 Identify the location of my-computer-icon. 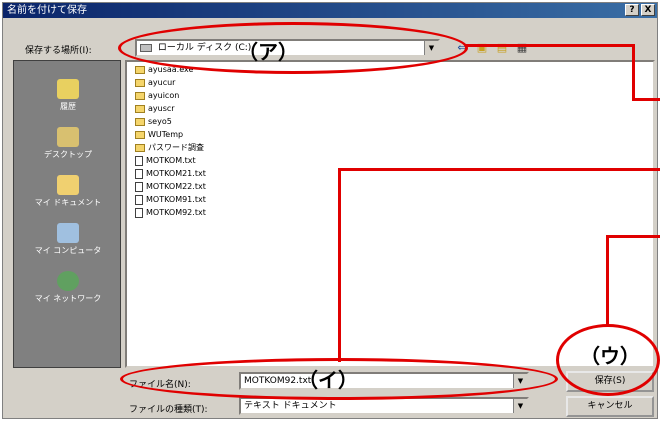
(68, 233).